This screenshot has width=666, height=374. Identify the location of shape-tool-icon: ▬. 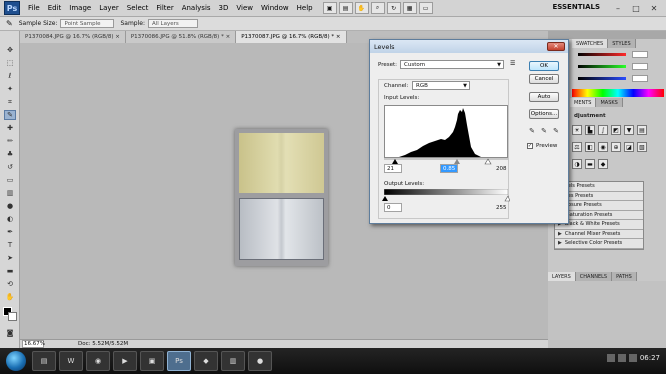
(10, 271).